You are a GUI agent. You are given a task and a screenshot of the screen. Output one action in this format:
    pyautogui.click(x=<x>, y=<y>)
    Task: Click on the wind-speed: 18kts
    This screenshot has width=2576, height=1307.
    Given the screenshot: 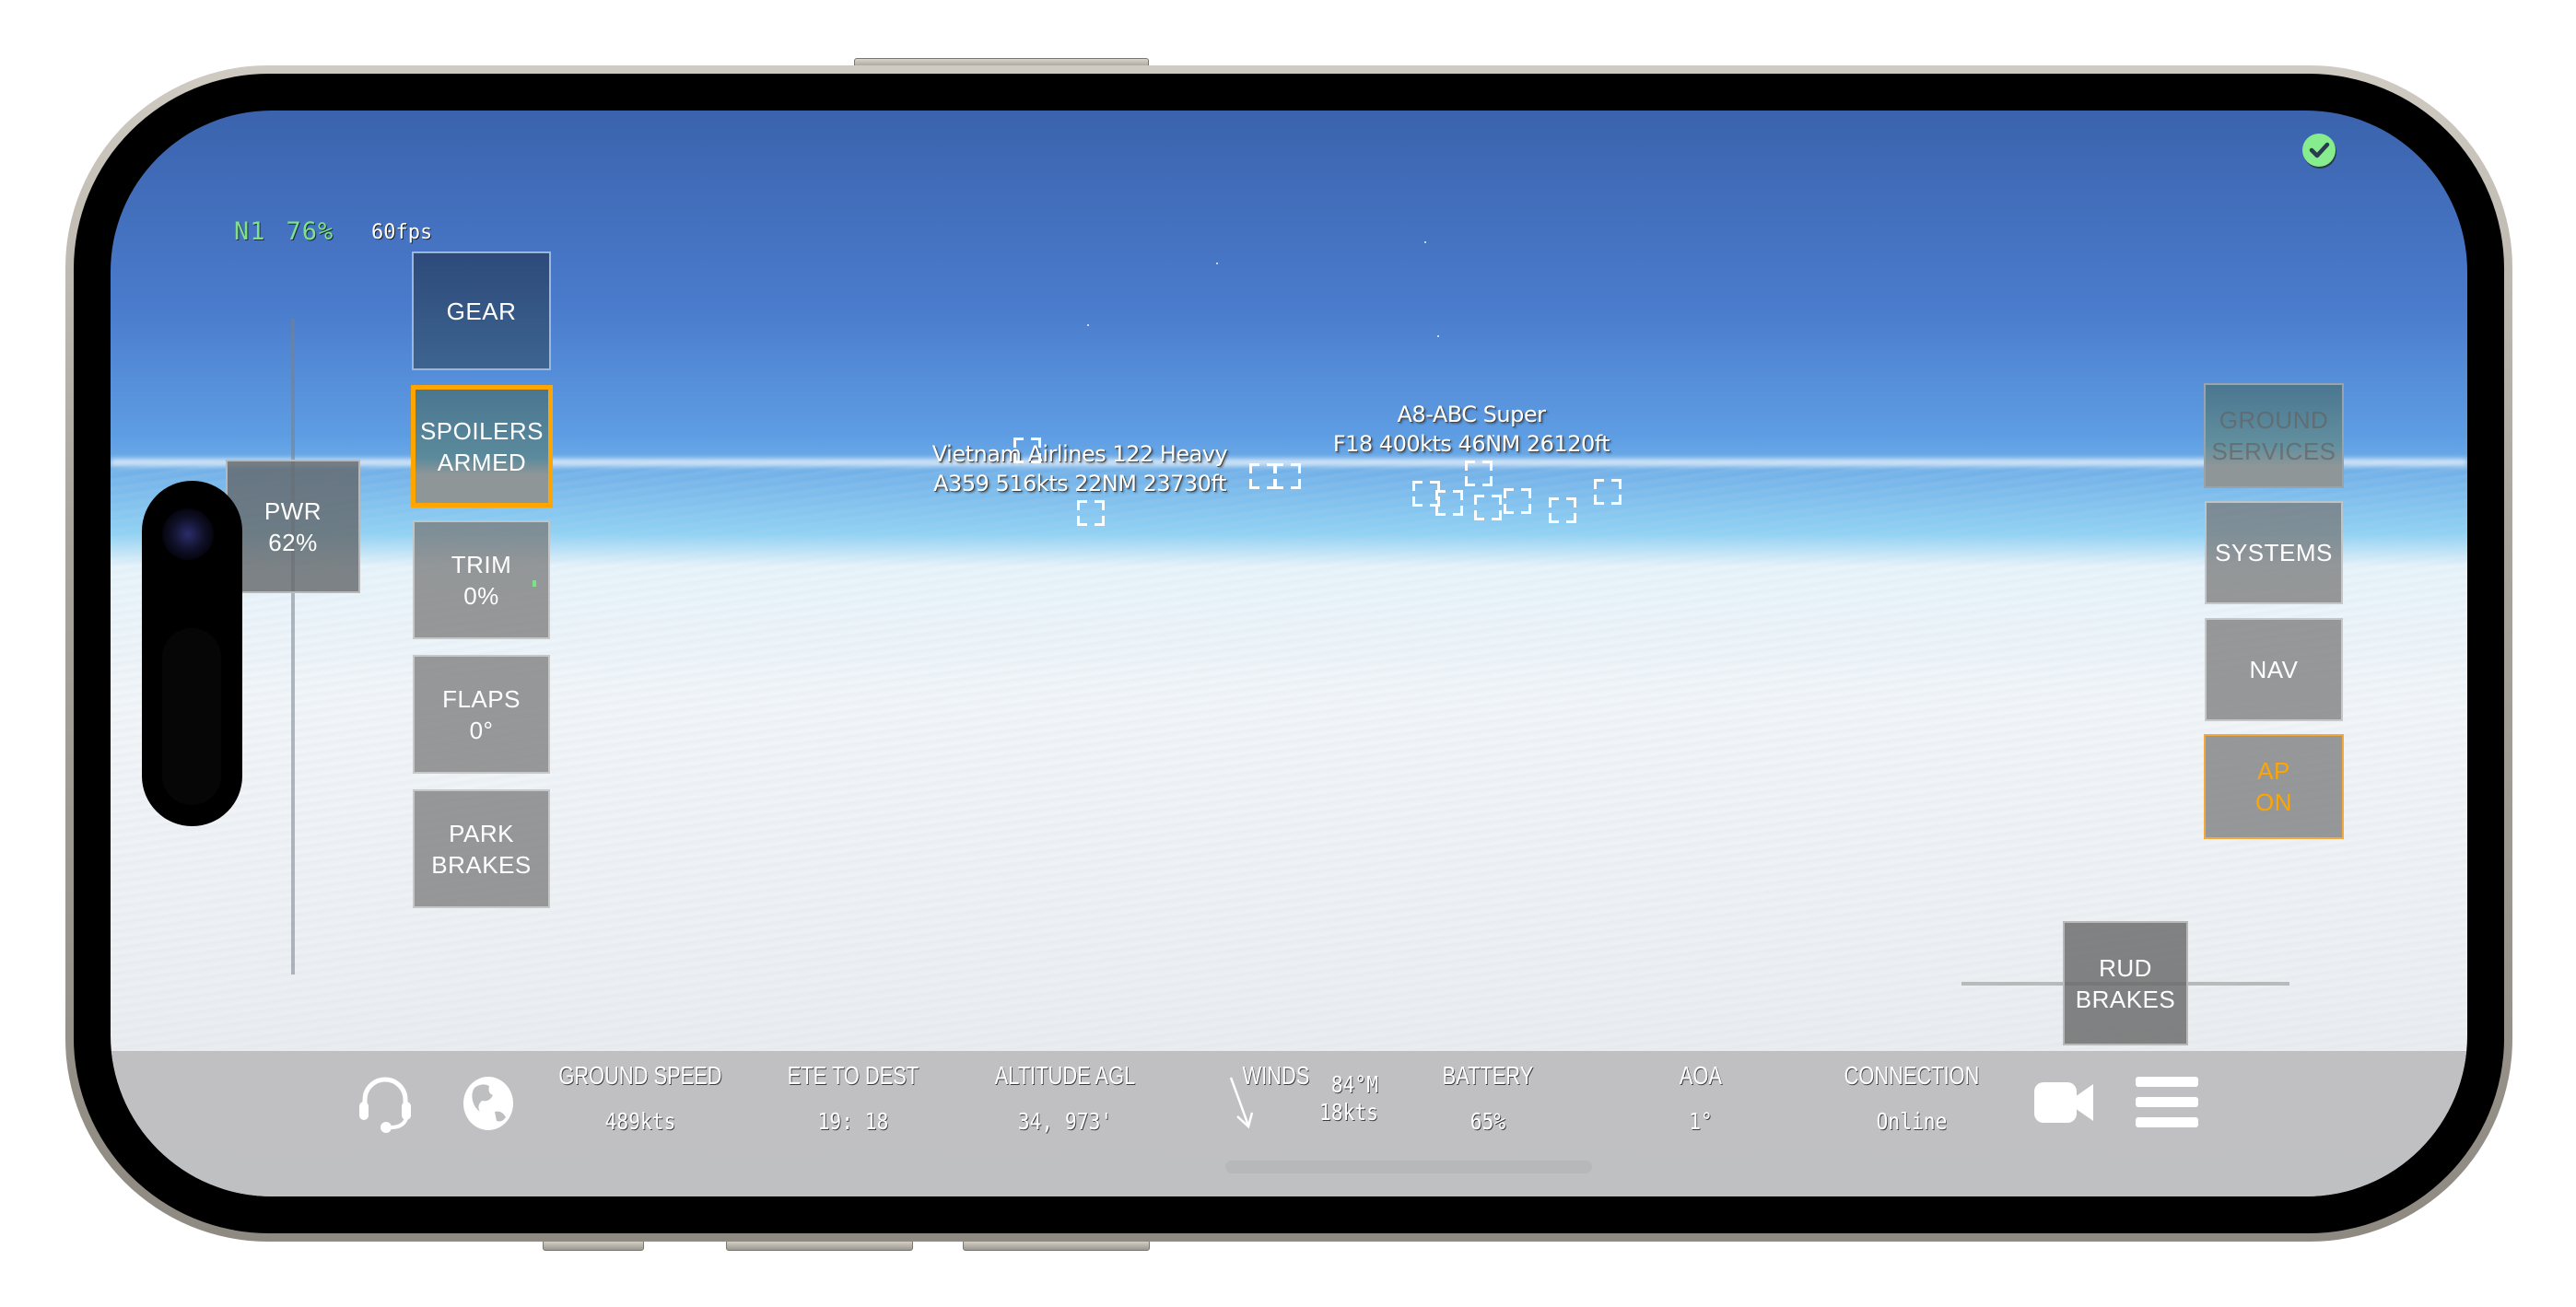 What is the action you would take?
    pyautogui.click(x=1348, y=1112)
    